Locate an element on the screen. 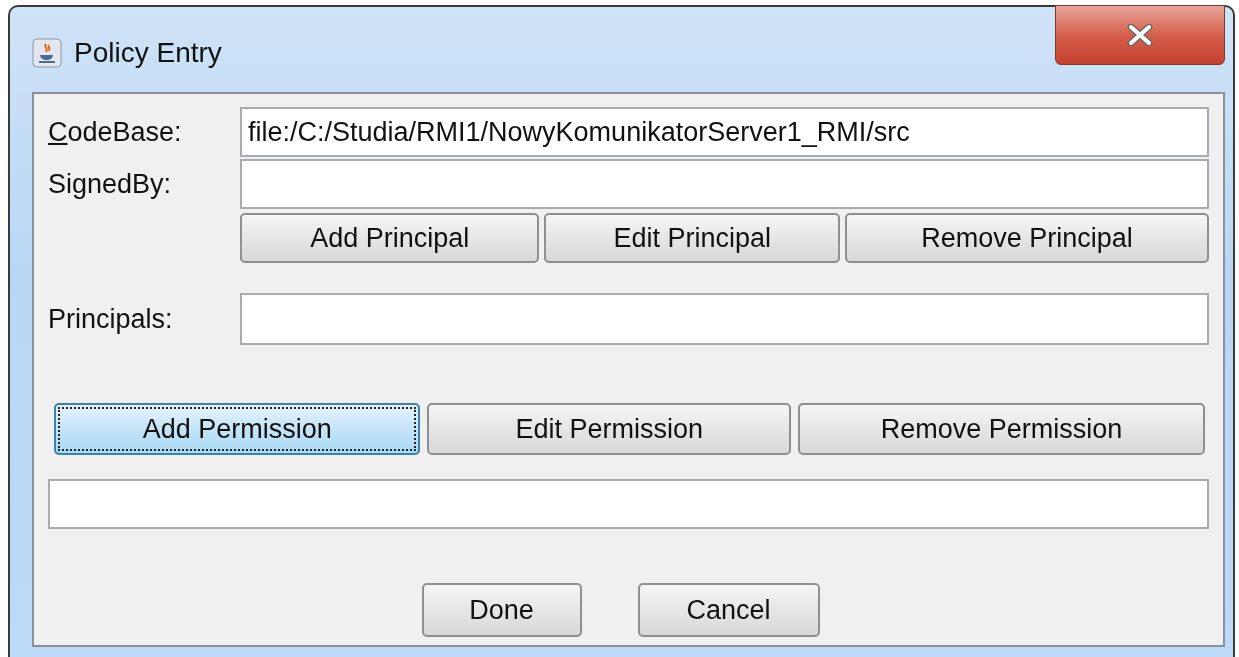  dialog-button: Done is located at coordinates (501, 610).